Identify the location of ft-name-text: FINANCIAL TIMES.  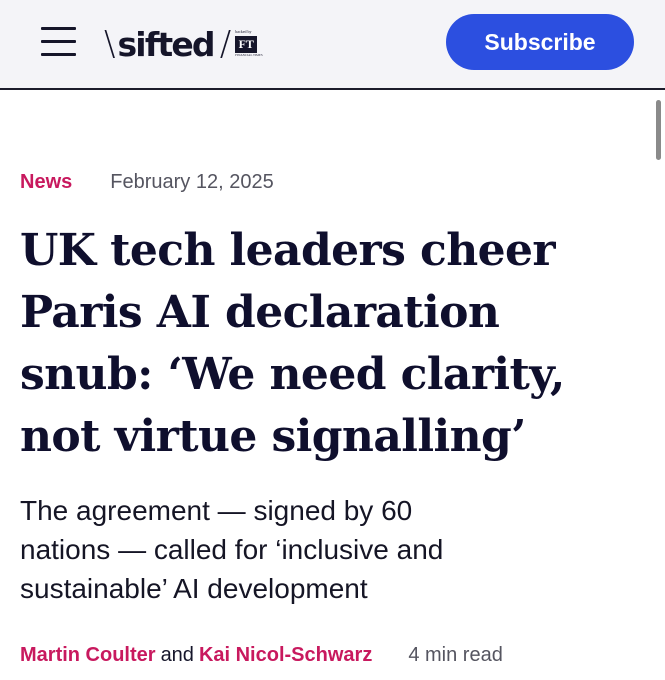
(249, 55).